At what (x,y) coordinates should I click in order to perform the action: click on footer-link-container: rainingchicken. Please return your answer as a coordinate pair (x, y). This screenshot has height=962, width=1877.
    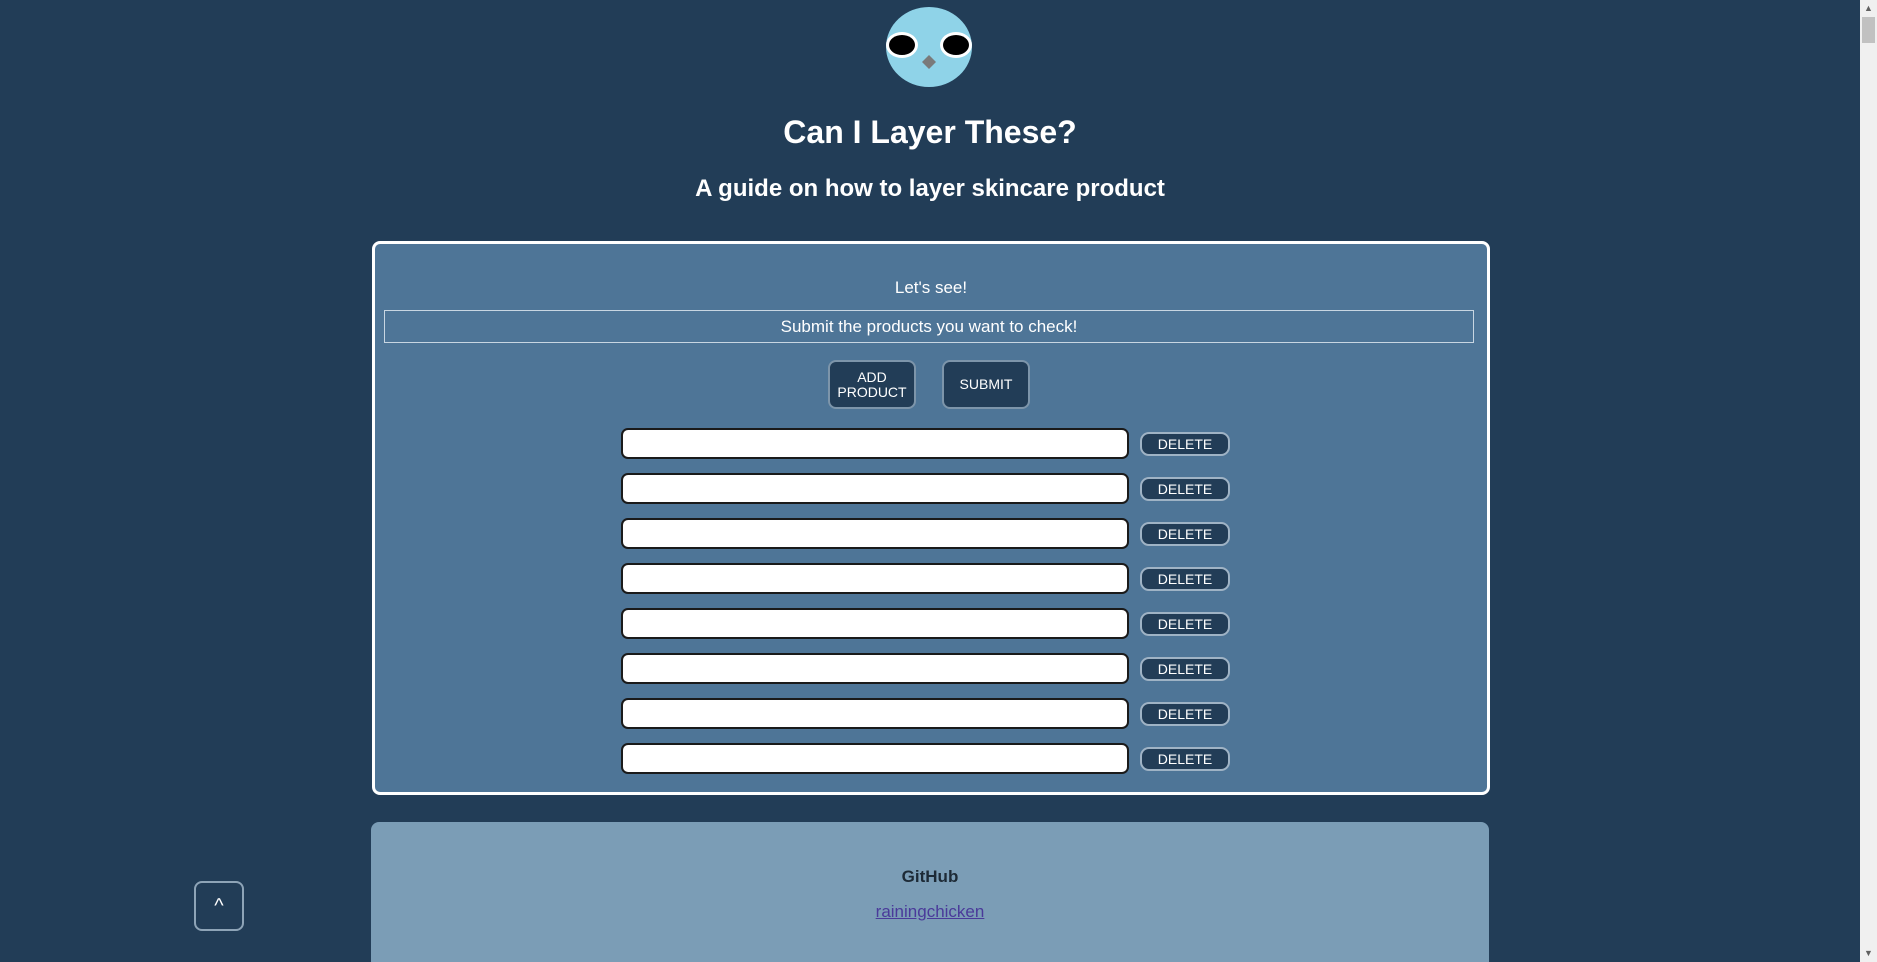
    Looking at the image, I should click on (930, 912).